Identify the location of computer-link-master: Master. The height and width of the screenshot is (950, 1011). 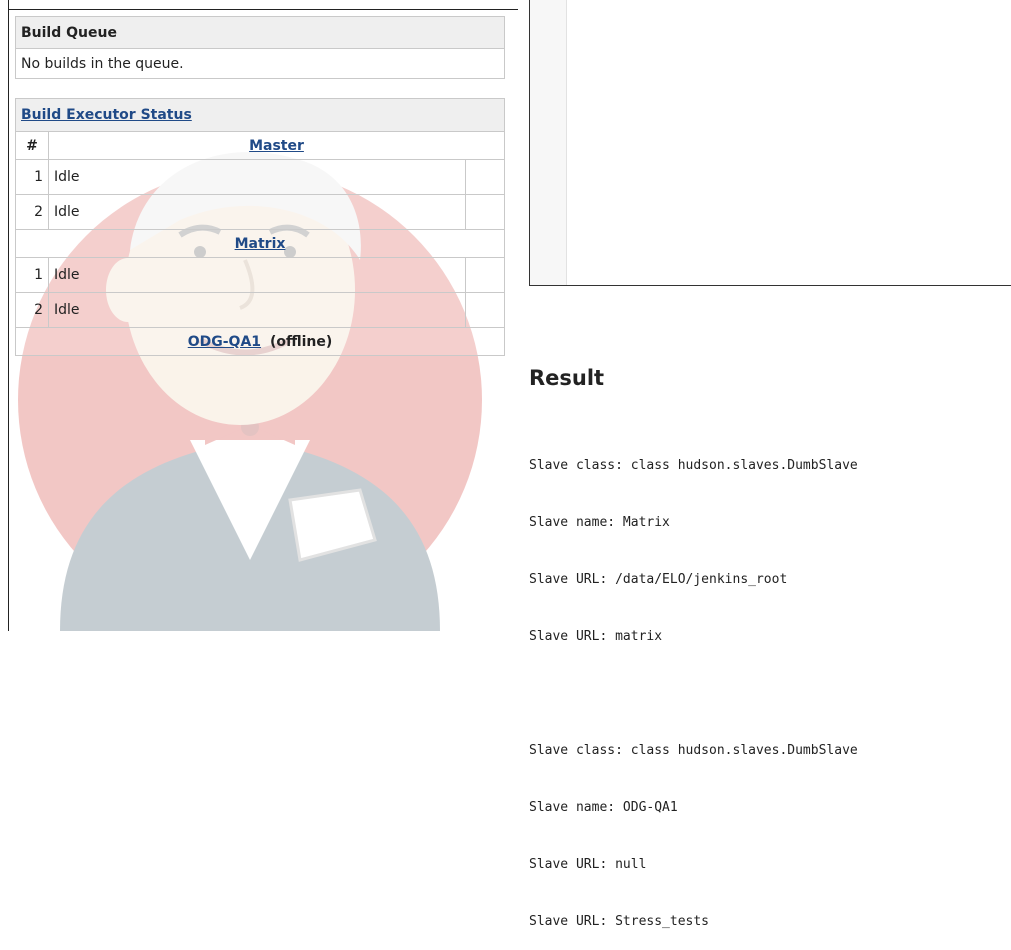
(276, 146).